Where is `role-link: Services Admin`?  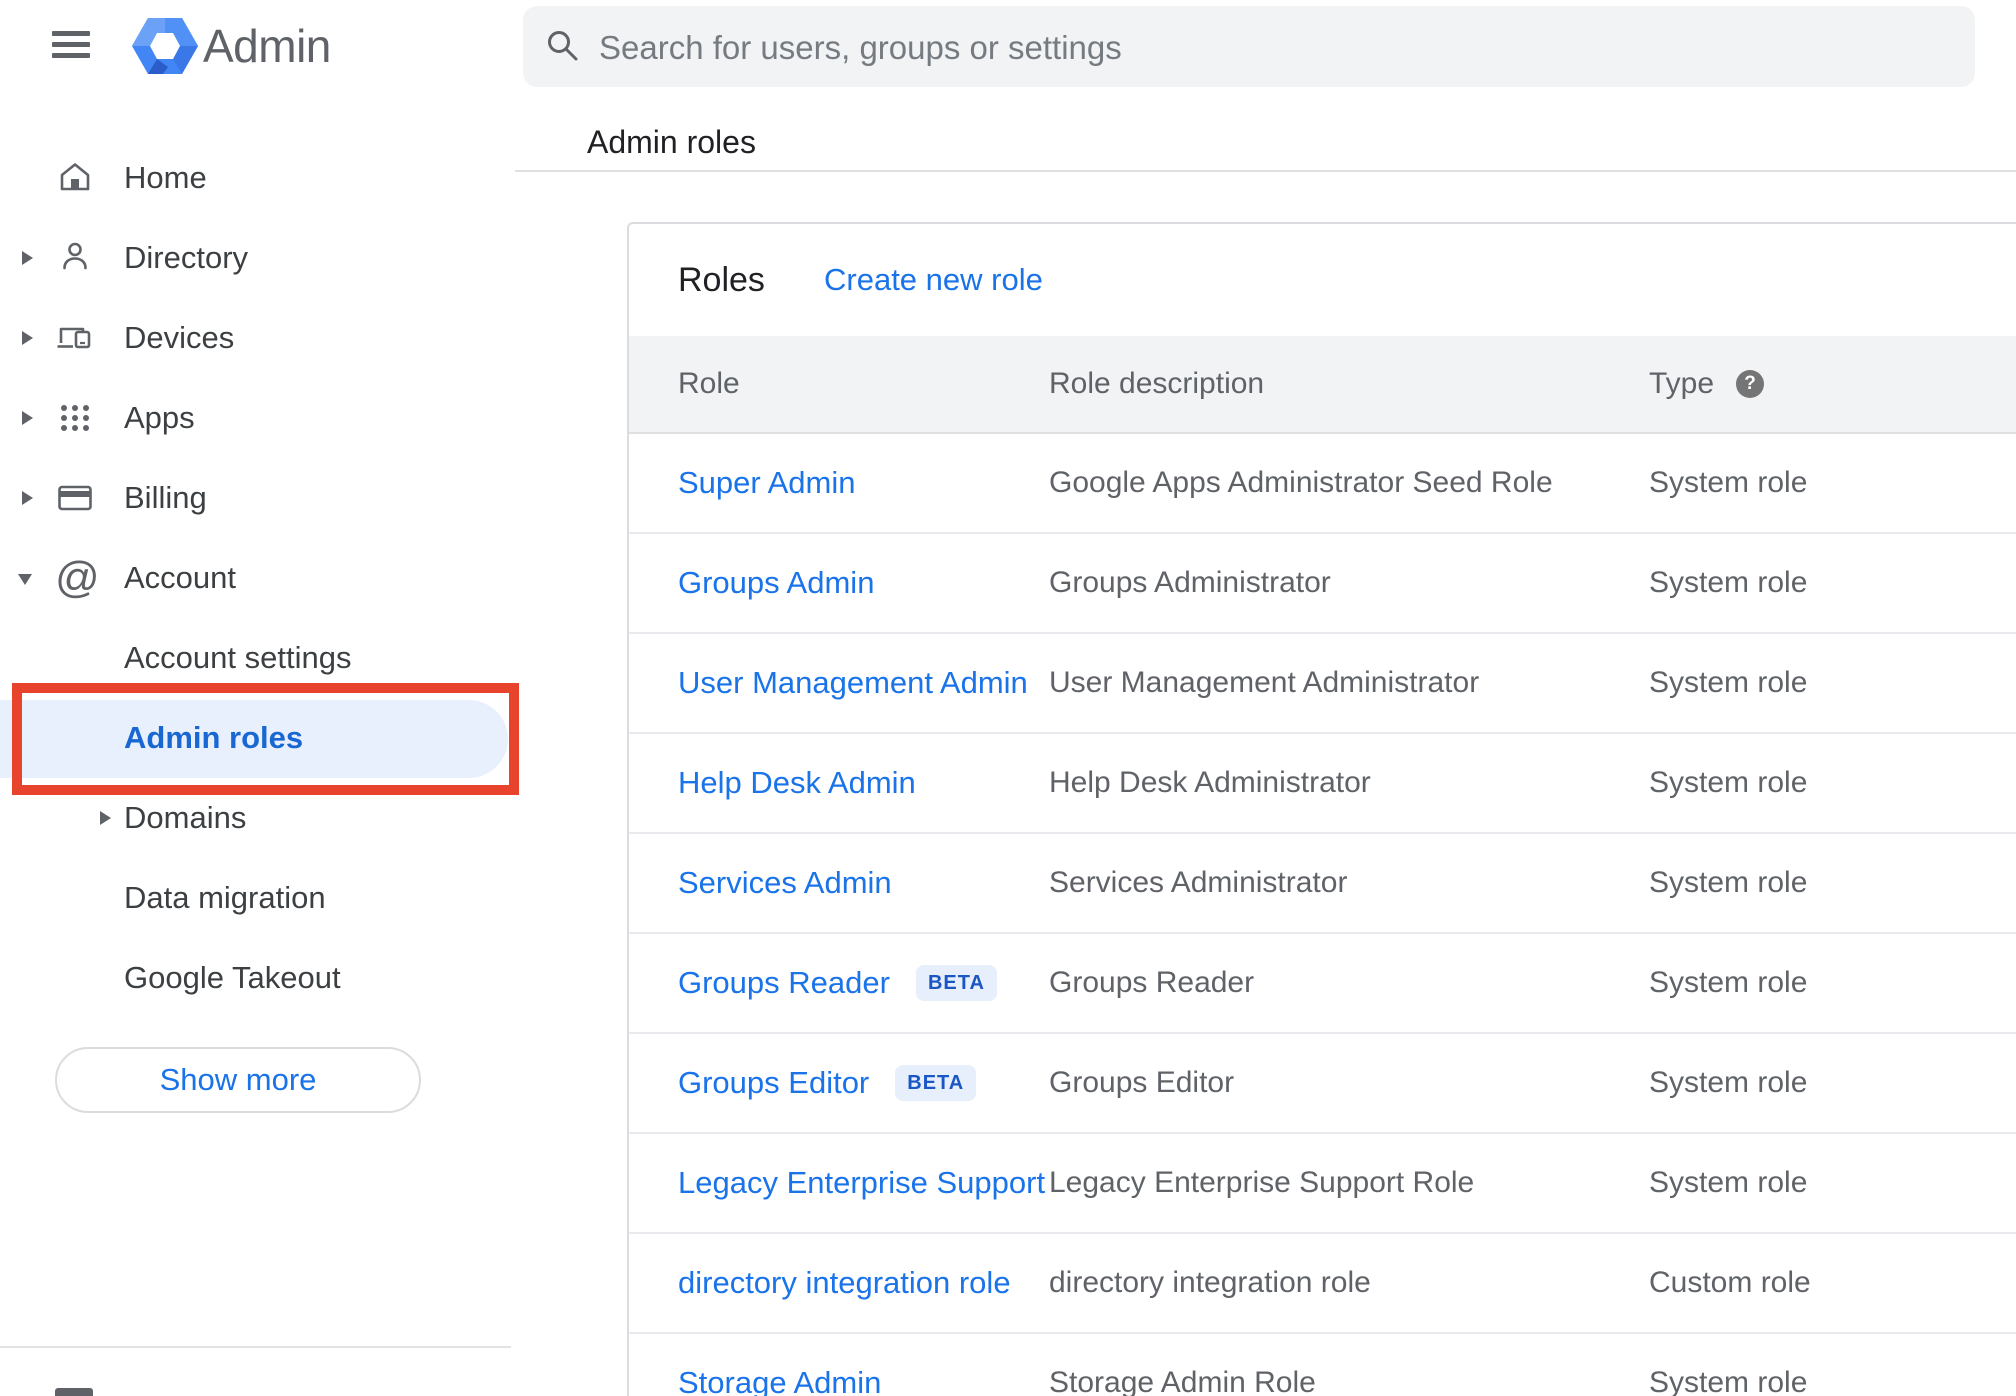 role-link: Services Admin is located at coordinates (785, 883).